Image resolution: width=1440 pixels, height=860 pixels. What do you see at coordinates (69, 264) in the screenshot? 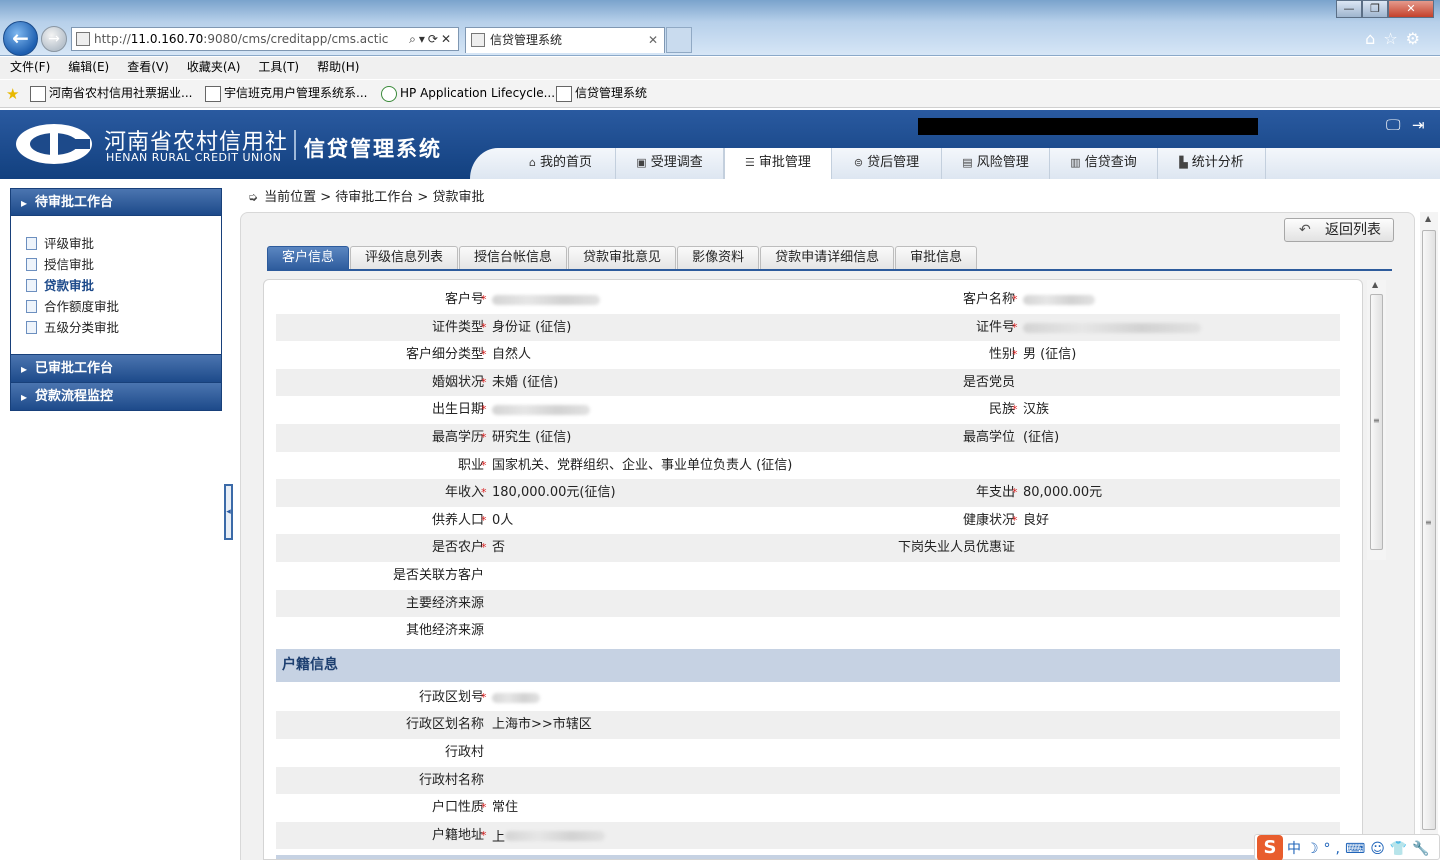
I see `sidebar-item-label: 授信审批` at bounding box center [69, 264].